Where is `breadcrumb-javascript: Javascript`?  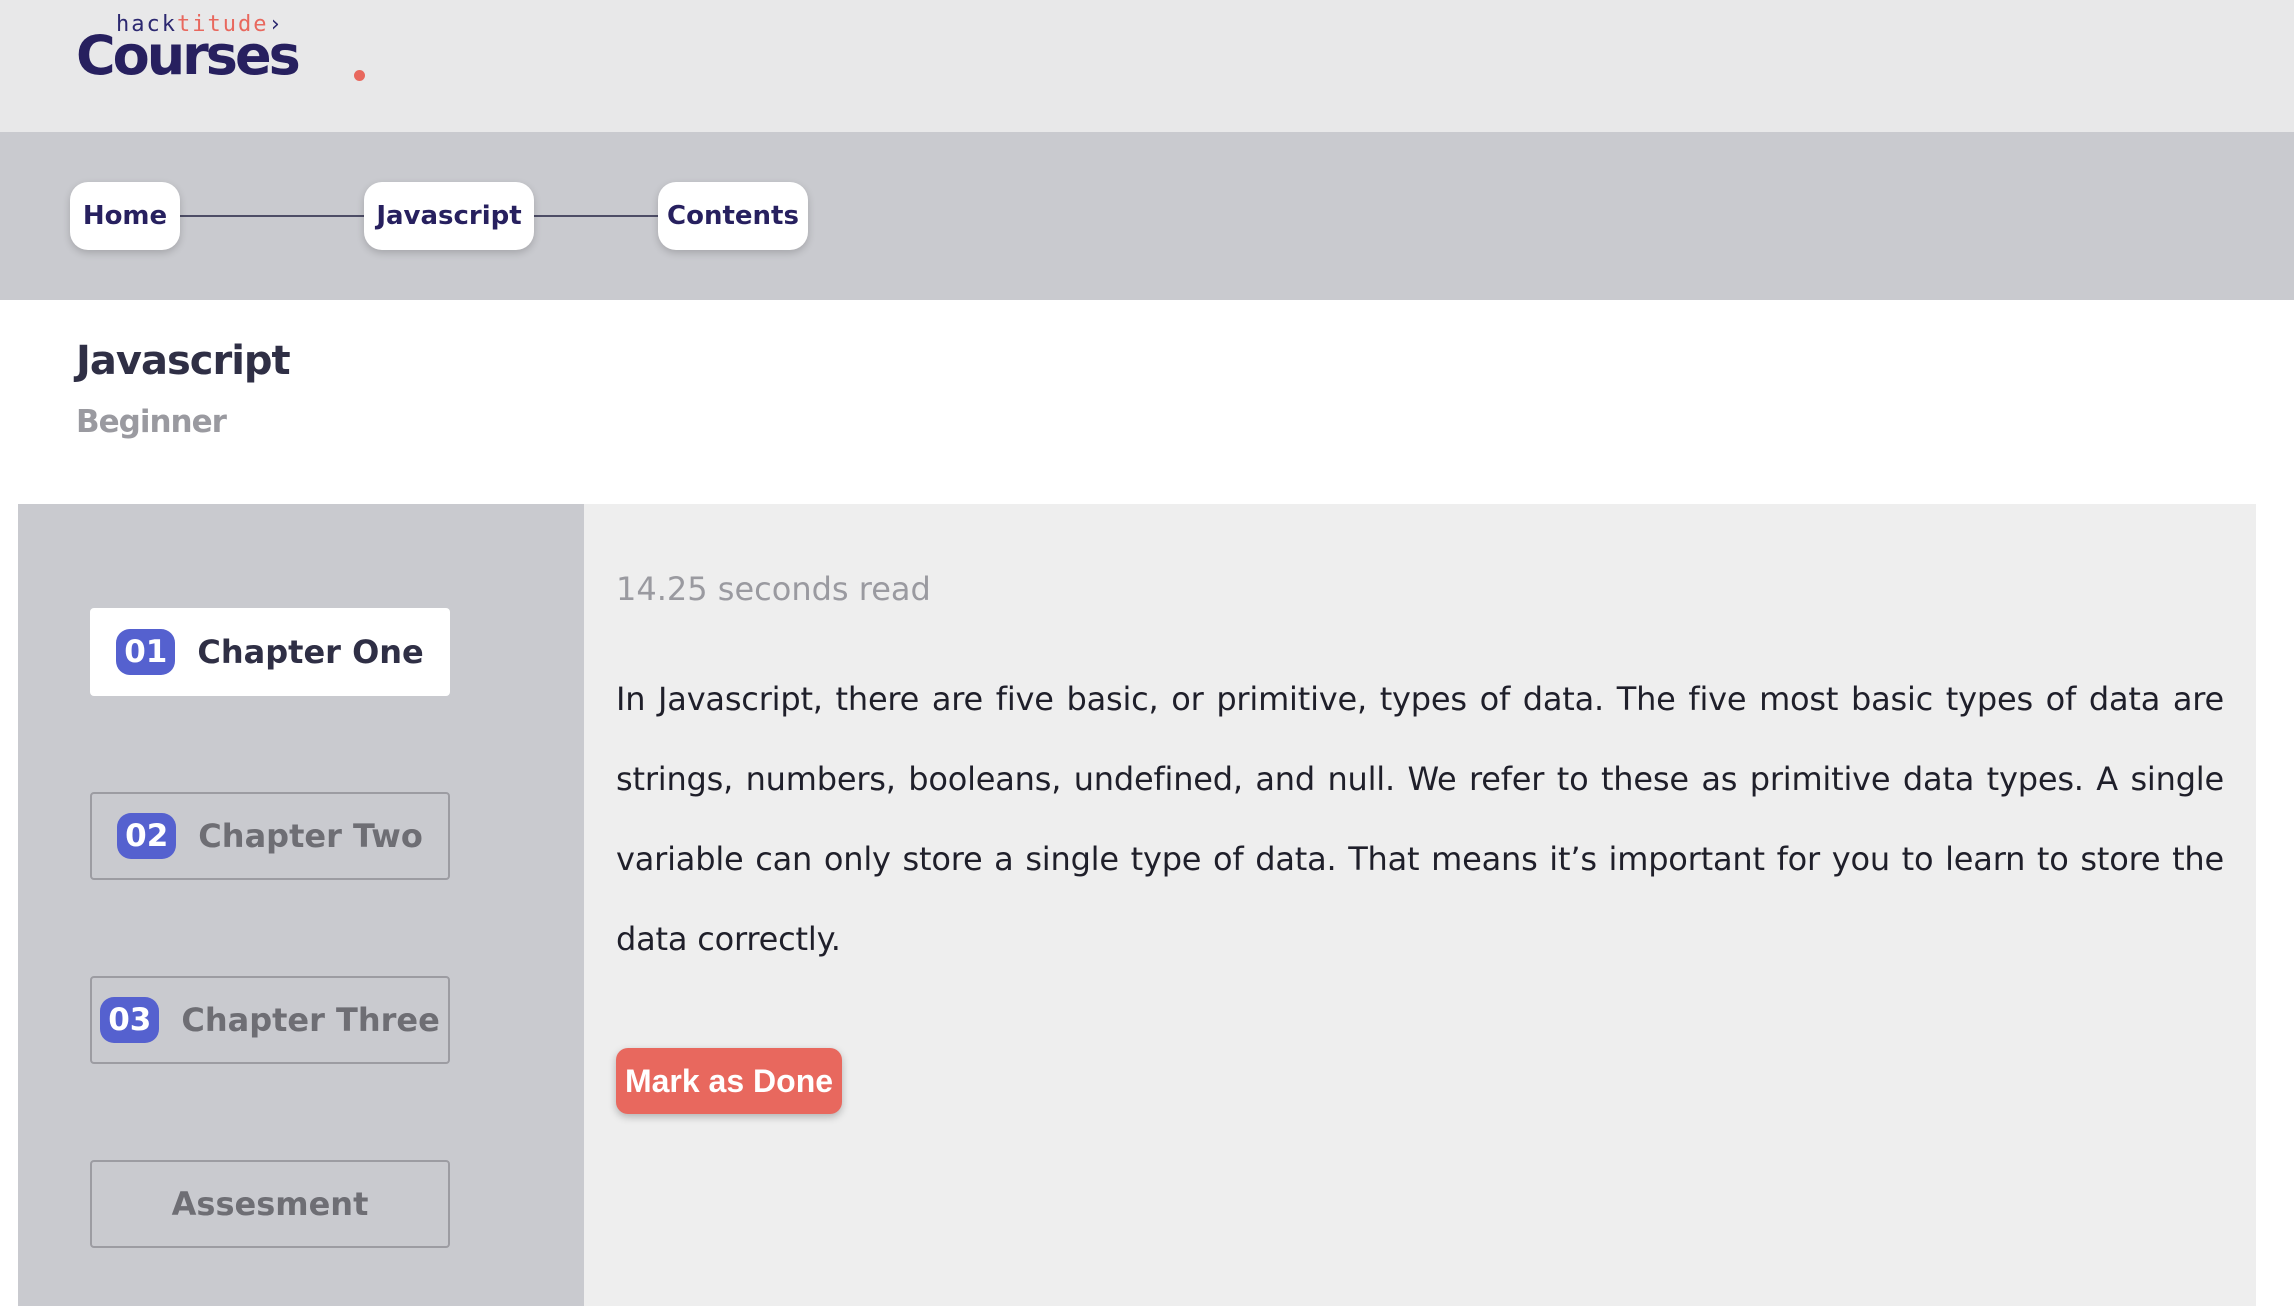 breadcrumb-javascript: Javascript is located at coordinates (449, 216).